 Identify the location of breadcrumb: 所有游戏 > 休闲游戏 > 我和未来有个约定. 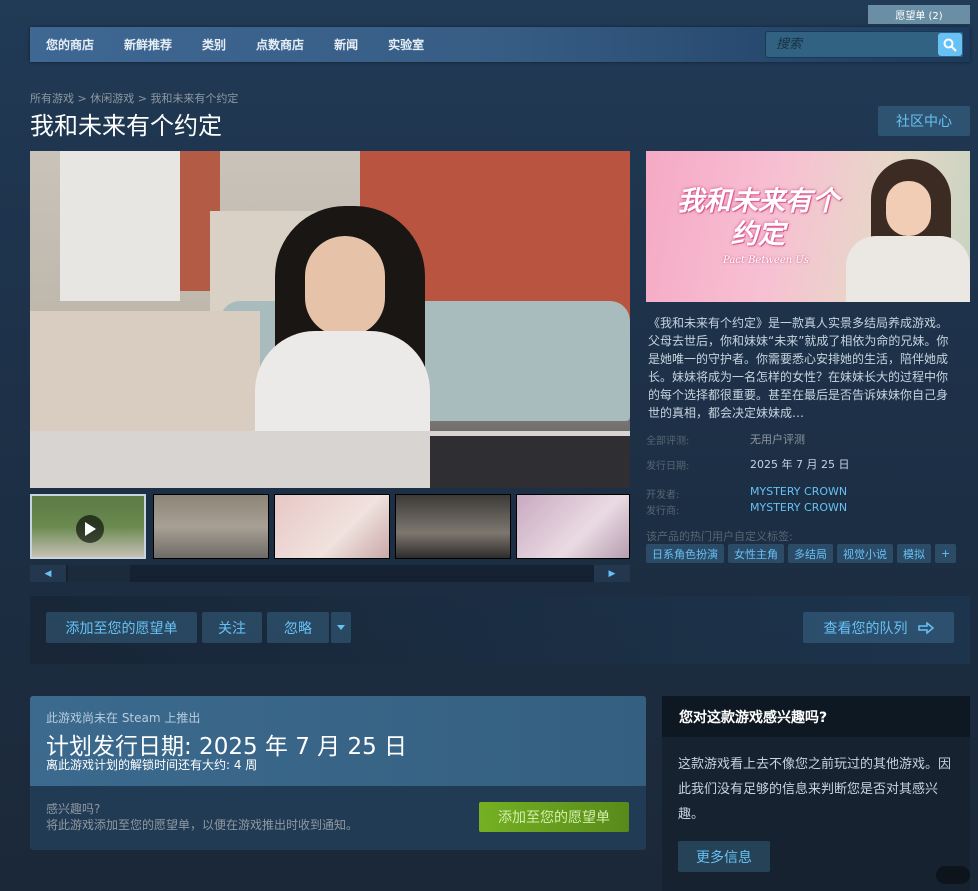
(134, 98).